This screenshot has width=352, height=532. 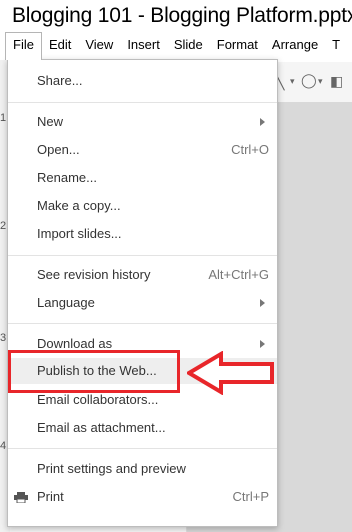 What do you see at coordinates (230, 373) in the screenshot?
I see `arrow-left-outline-icon` at bounding box center [230, 373].